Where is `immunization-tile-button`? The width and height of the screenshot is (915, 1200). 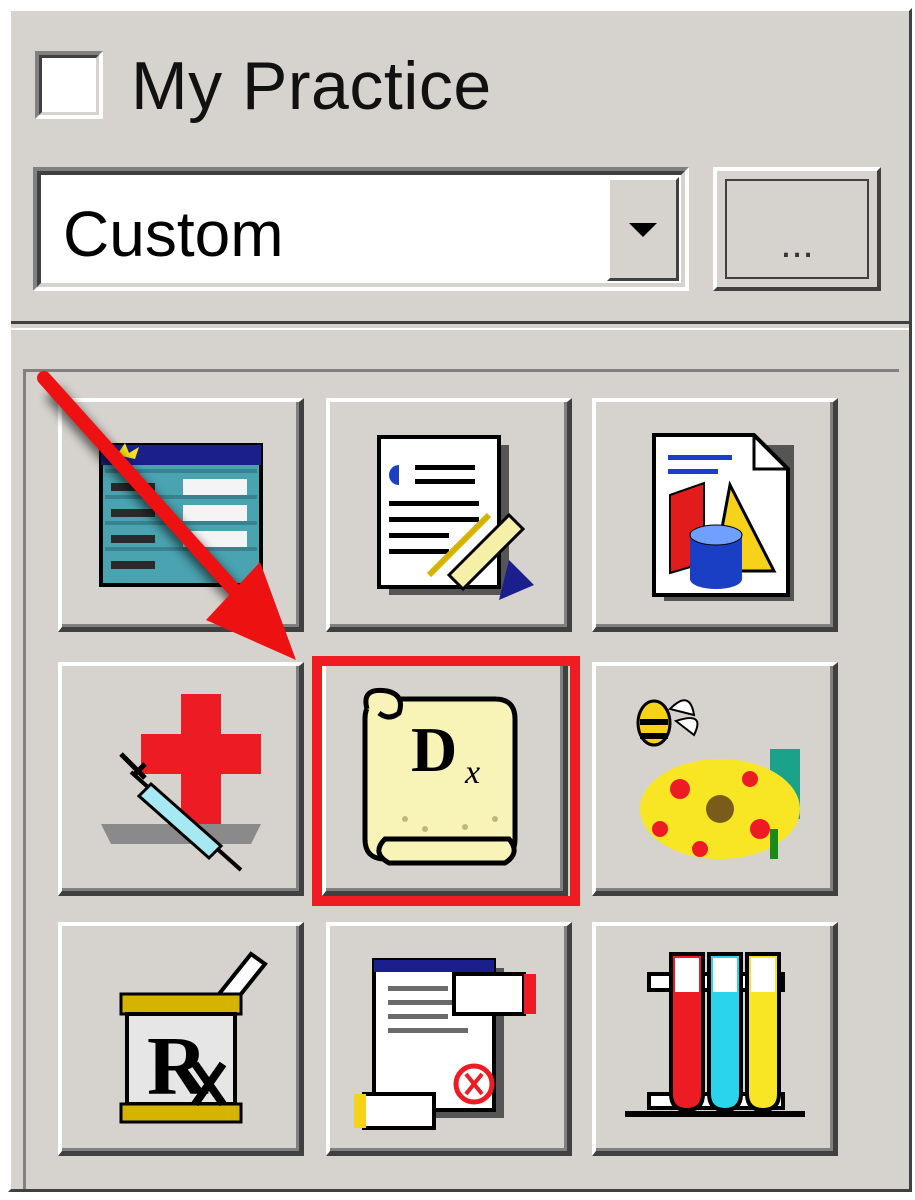
immunization-tile-button is located at coordinates (181, 779).